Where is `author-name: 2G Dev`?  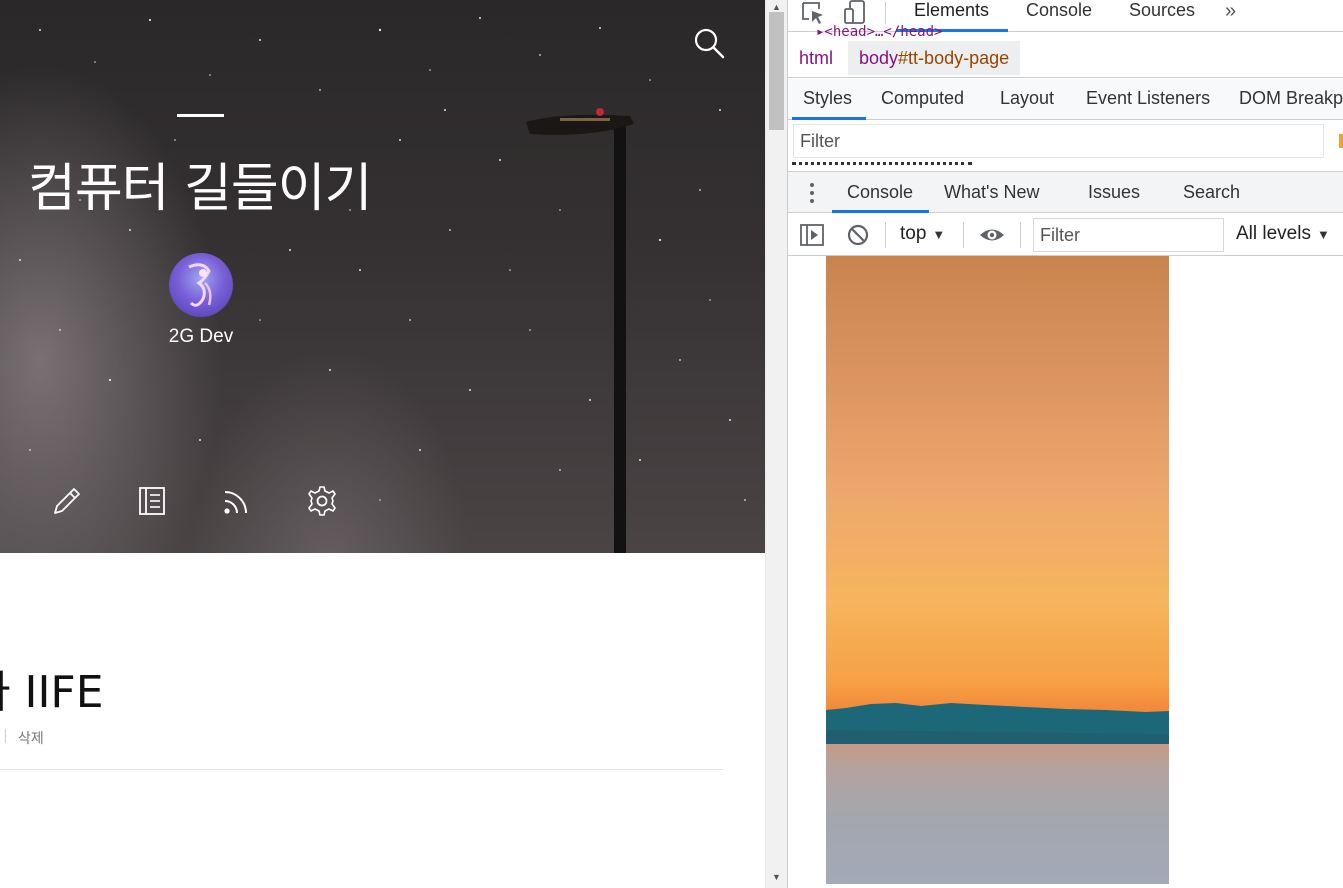 author-name: 2G Dev is located at coordinates (201, 336).